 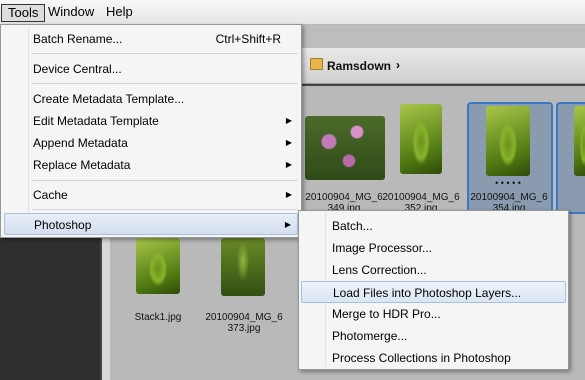 I want to click on menu-tools: Tools, so click(x=23, y=13).